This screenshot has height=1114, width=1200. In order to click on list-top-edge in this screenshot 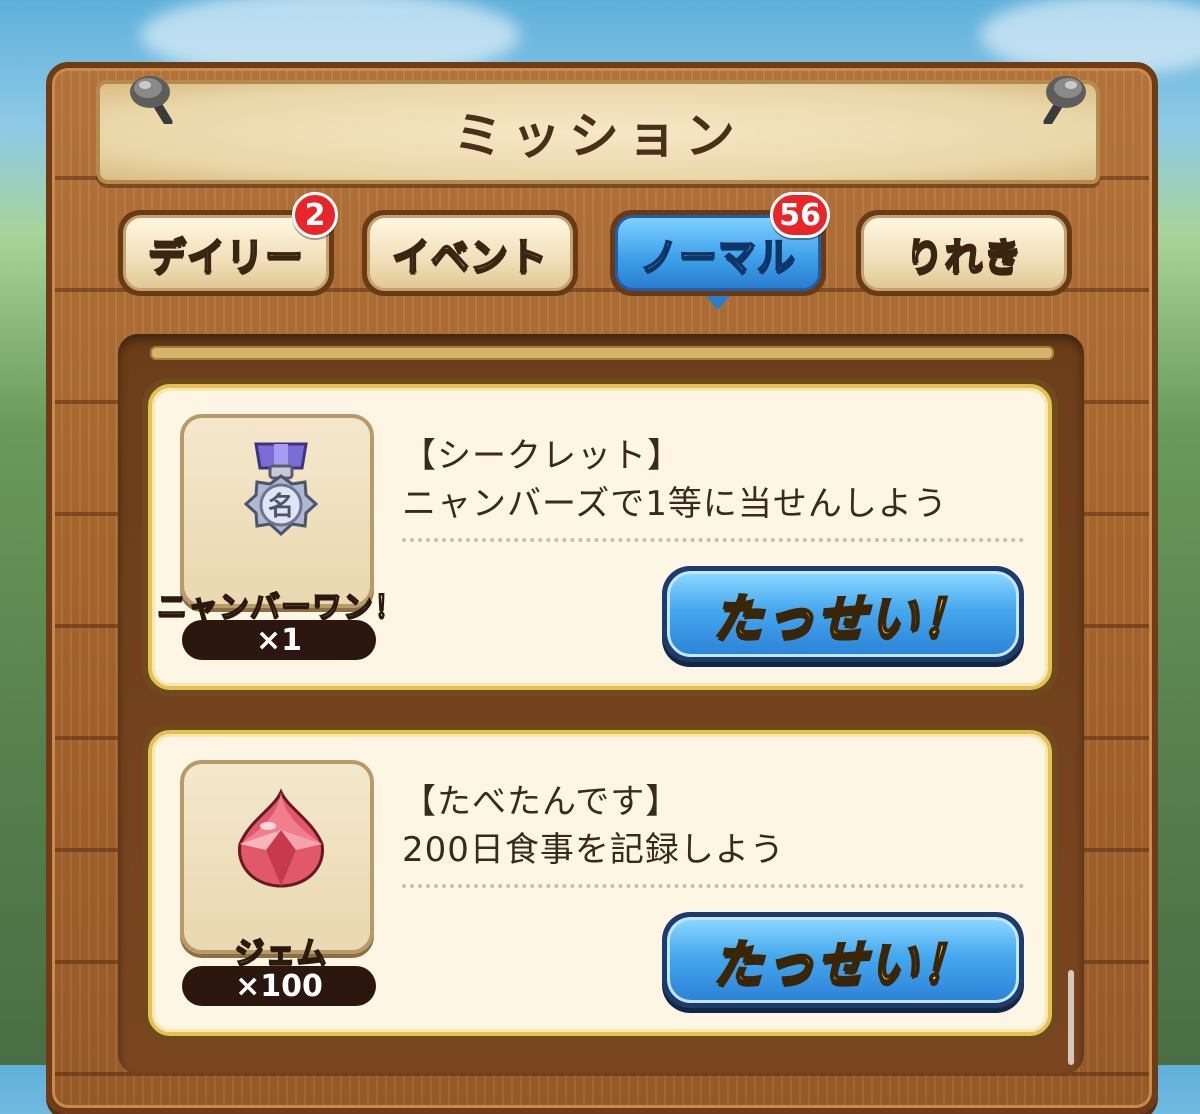, I will do `click(602, 353)`.